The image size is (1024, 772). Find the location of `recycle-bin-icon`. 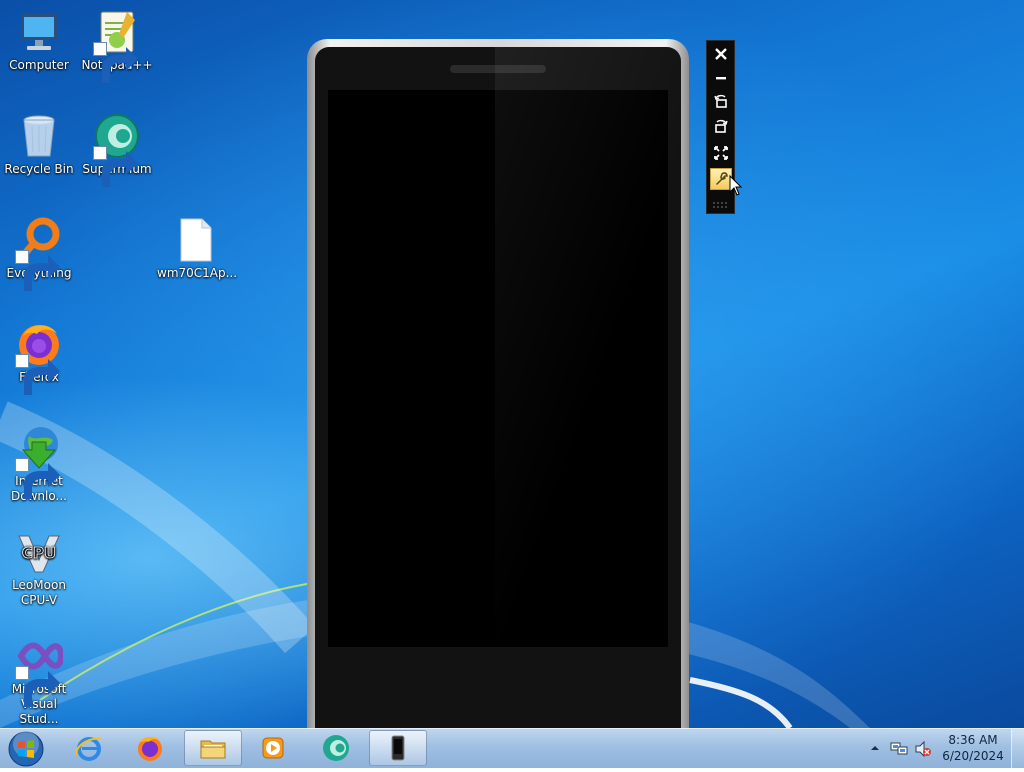

recycle-bin-icon is located at coordinates (39, 136).